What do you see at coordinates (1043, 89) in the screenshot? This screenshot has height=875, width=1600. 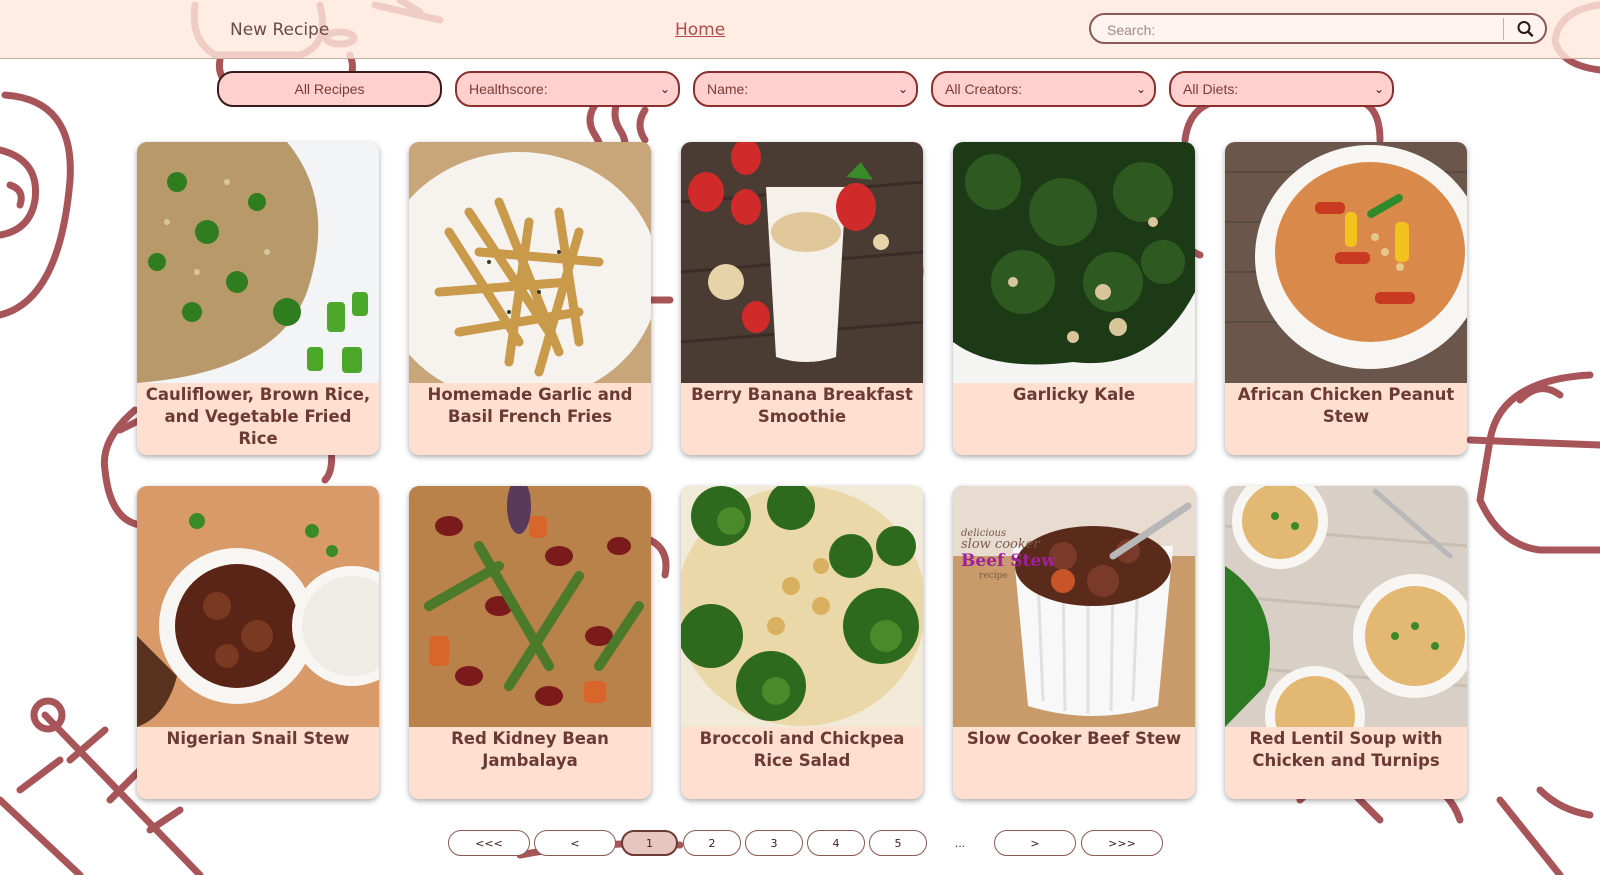 I see `creators-select: All Creators: ⌄` at bounding box center [1043, 89].